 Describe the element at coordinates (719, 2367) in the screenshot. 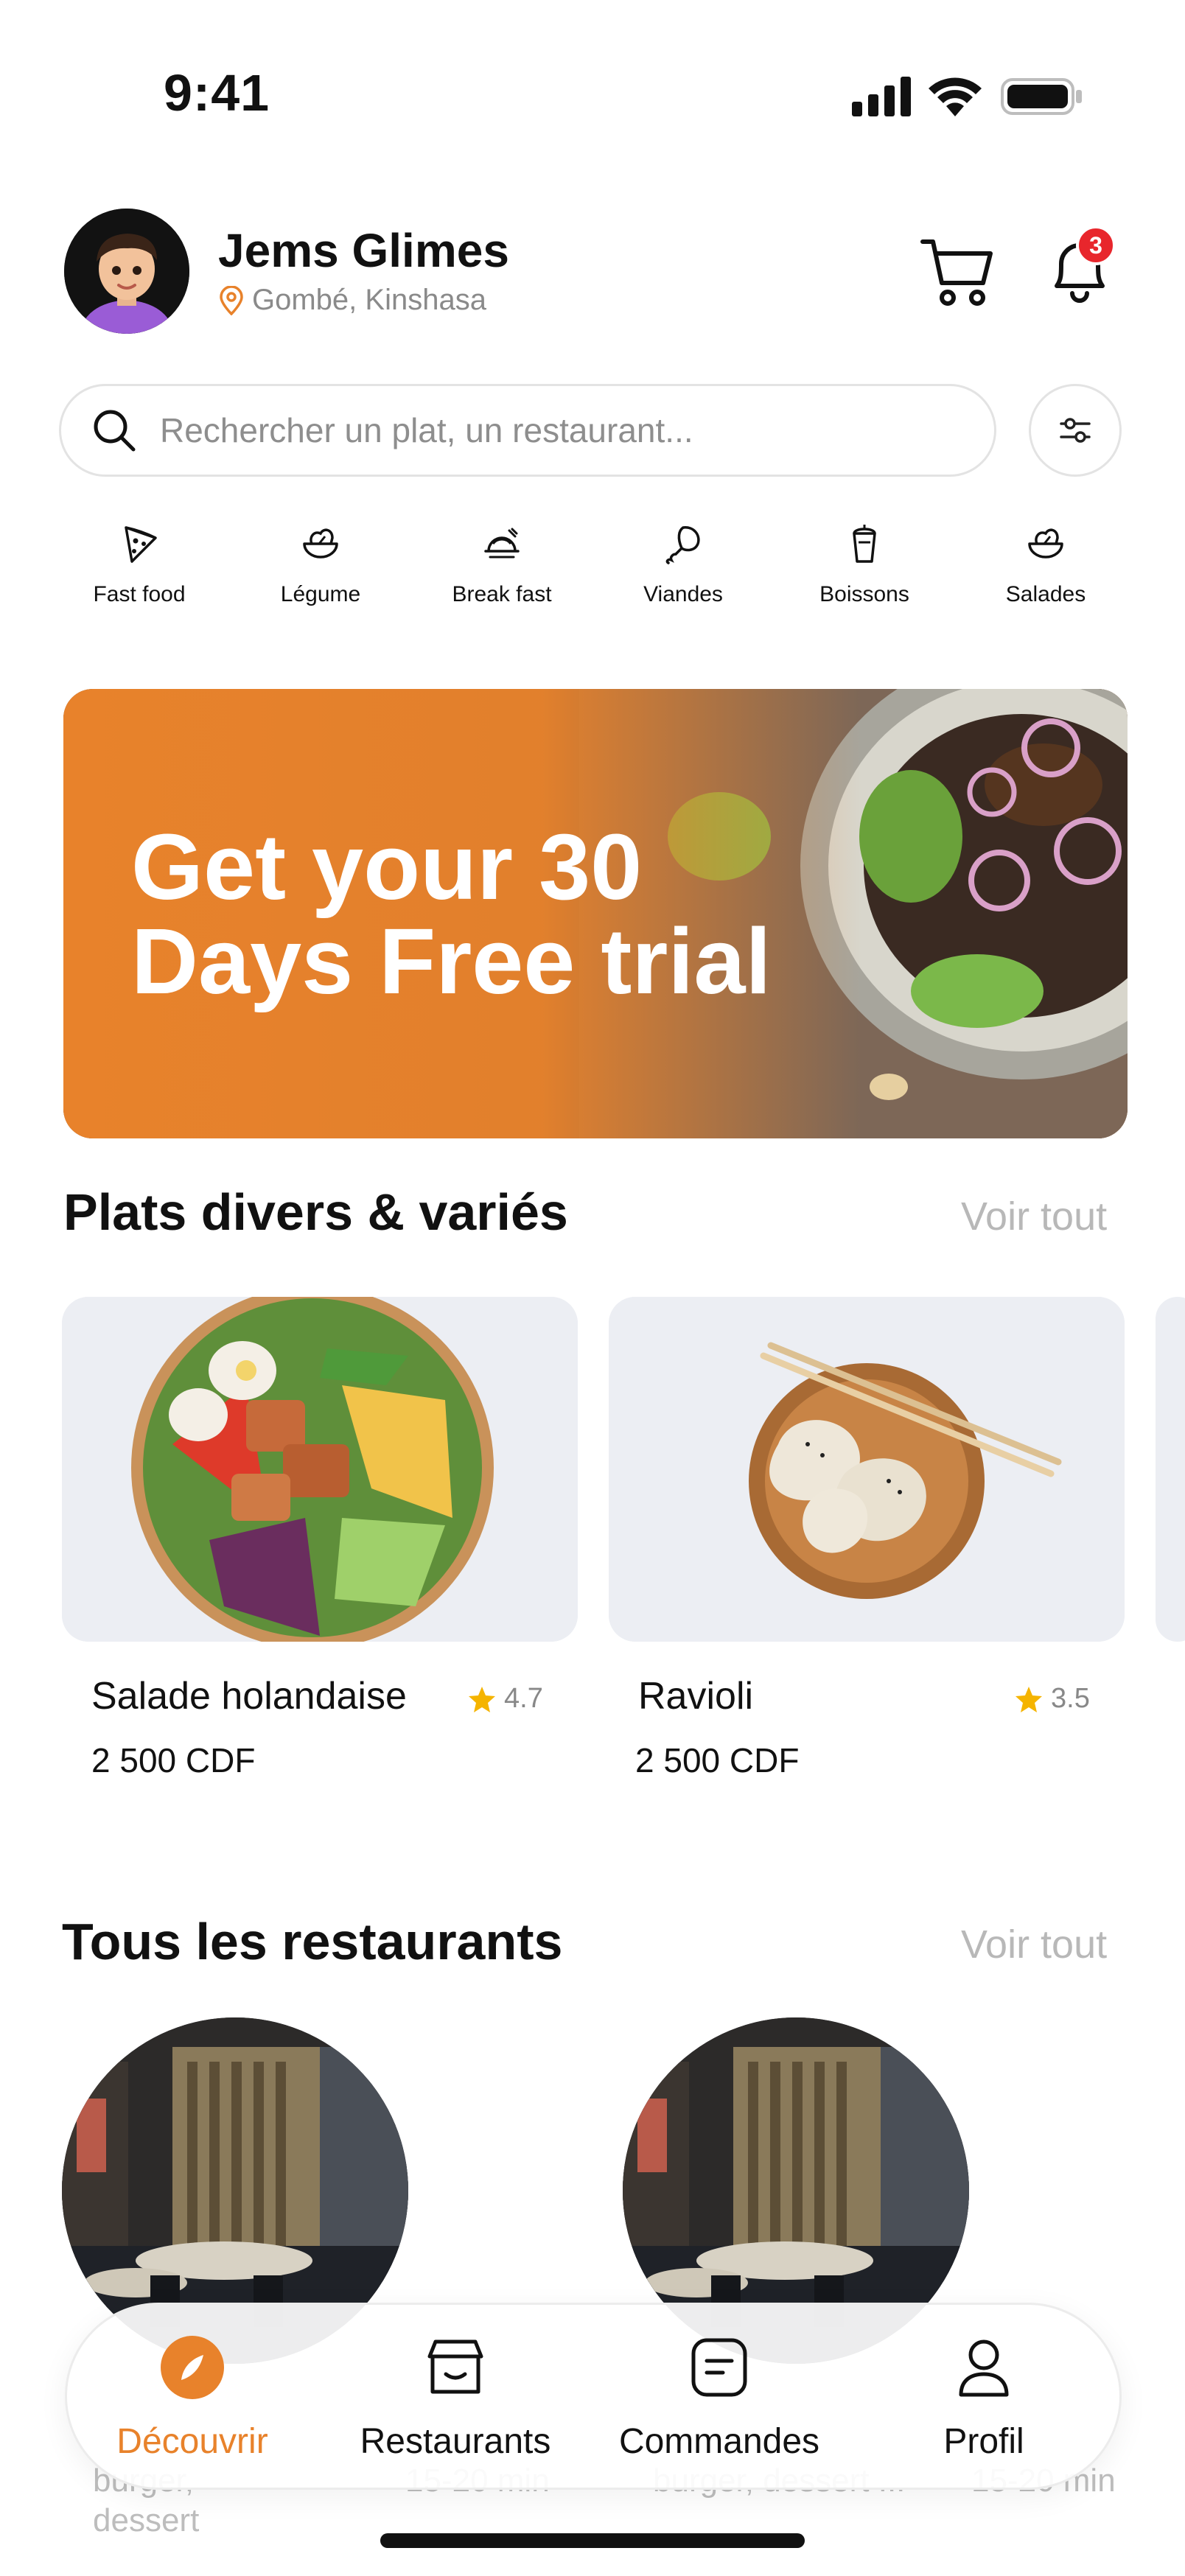

I see `orders-icon` at that location.